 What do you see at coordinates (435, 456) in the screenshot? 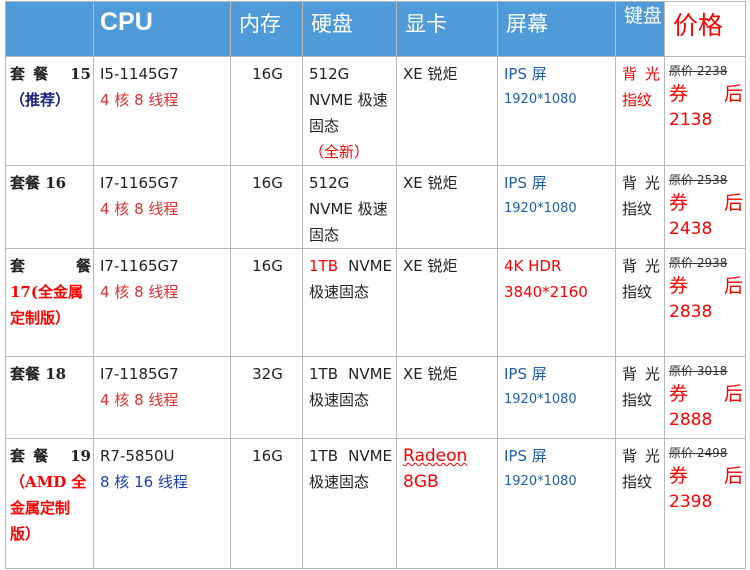
I see `gpu-model: Radeon` at bounding box center [435, 456].